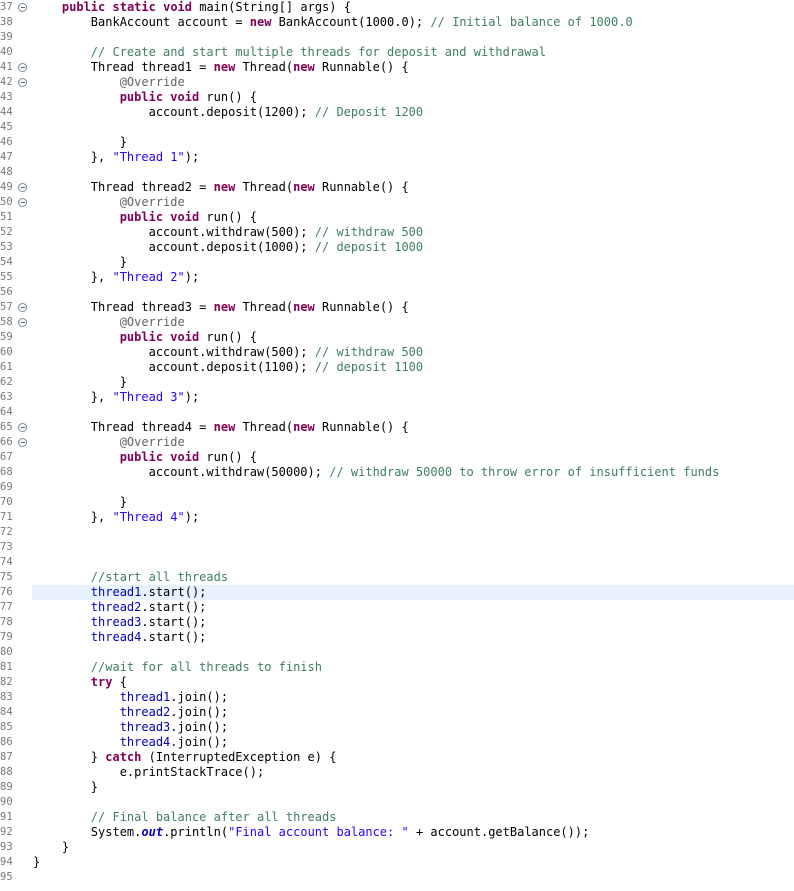 This screenshot has height=891, width=794. What do you see at coordinates (397, 757) in the screenshot?
I see `code-line: 87 } catch (InterruptedException e) {` at bounding box center [397, 757].